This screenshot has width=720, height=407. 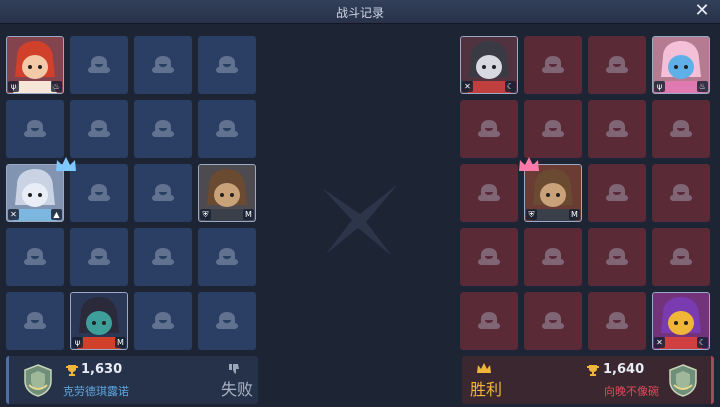 What do you see at coordinates (484, 368) in the screenshot?
I see `winner-crown-icon` at bounding box center [484, 368].